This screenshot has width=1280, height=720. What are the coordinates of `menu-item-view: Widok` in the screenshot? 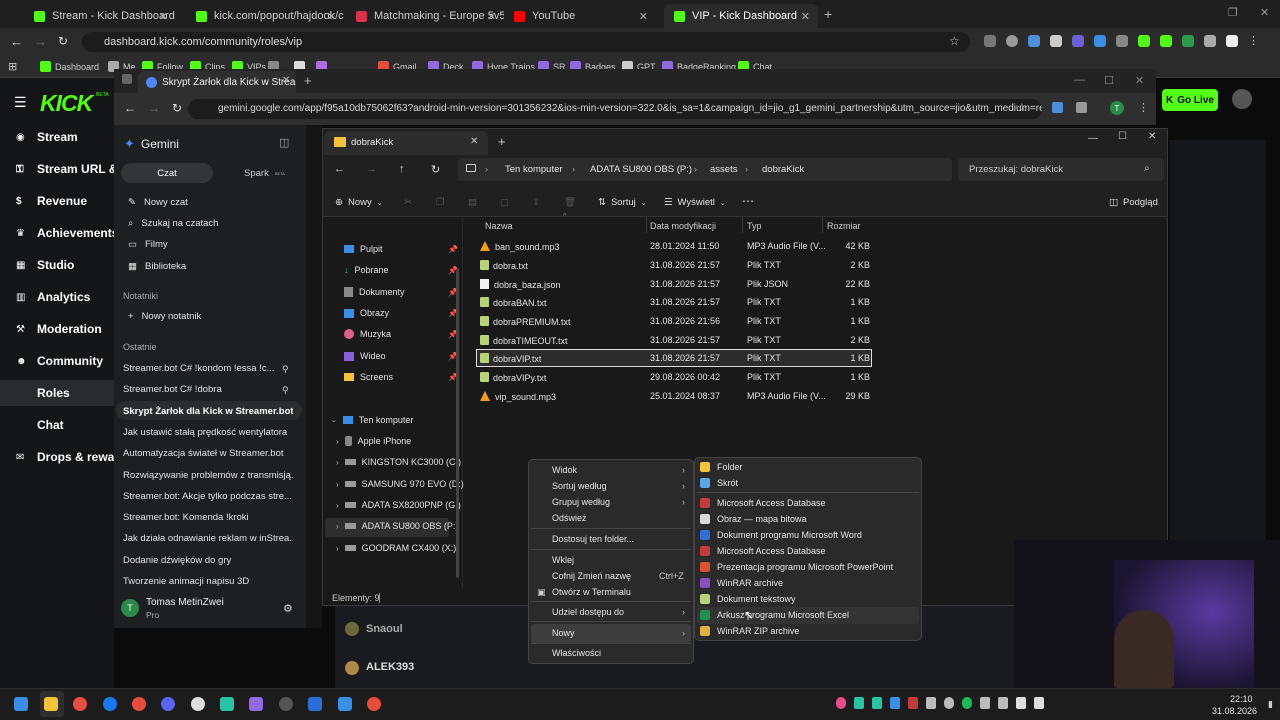 It's located at (564, 470).